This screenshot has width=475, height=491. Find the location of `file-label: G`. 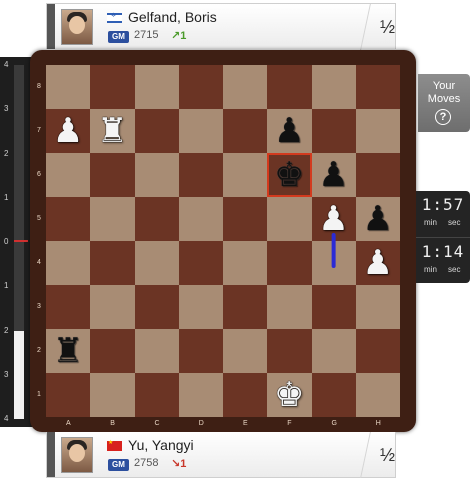

file-label: G is located at coordinates (334, 423).